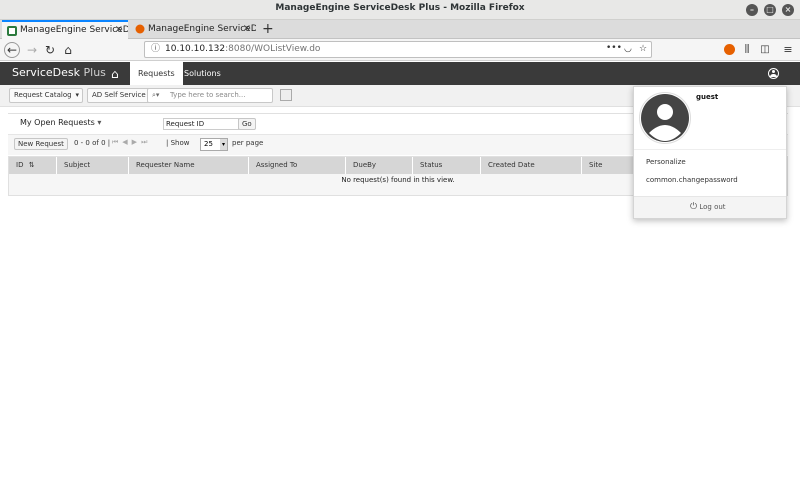 This screenshot has height=502, width=800. I want to click on sort-icon: ⇅, so click(32, 165).